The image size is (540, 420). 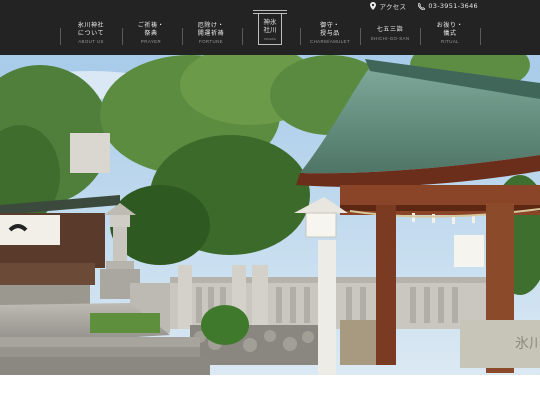 I want to click on nav-item-charm: 御守・ 授与品 CHARM/AMULET, so click(x=330, y=36).